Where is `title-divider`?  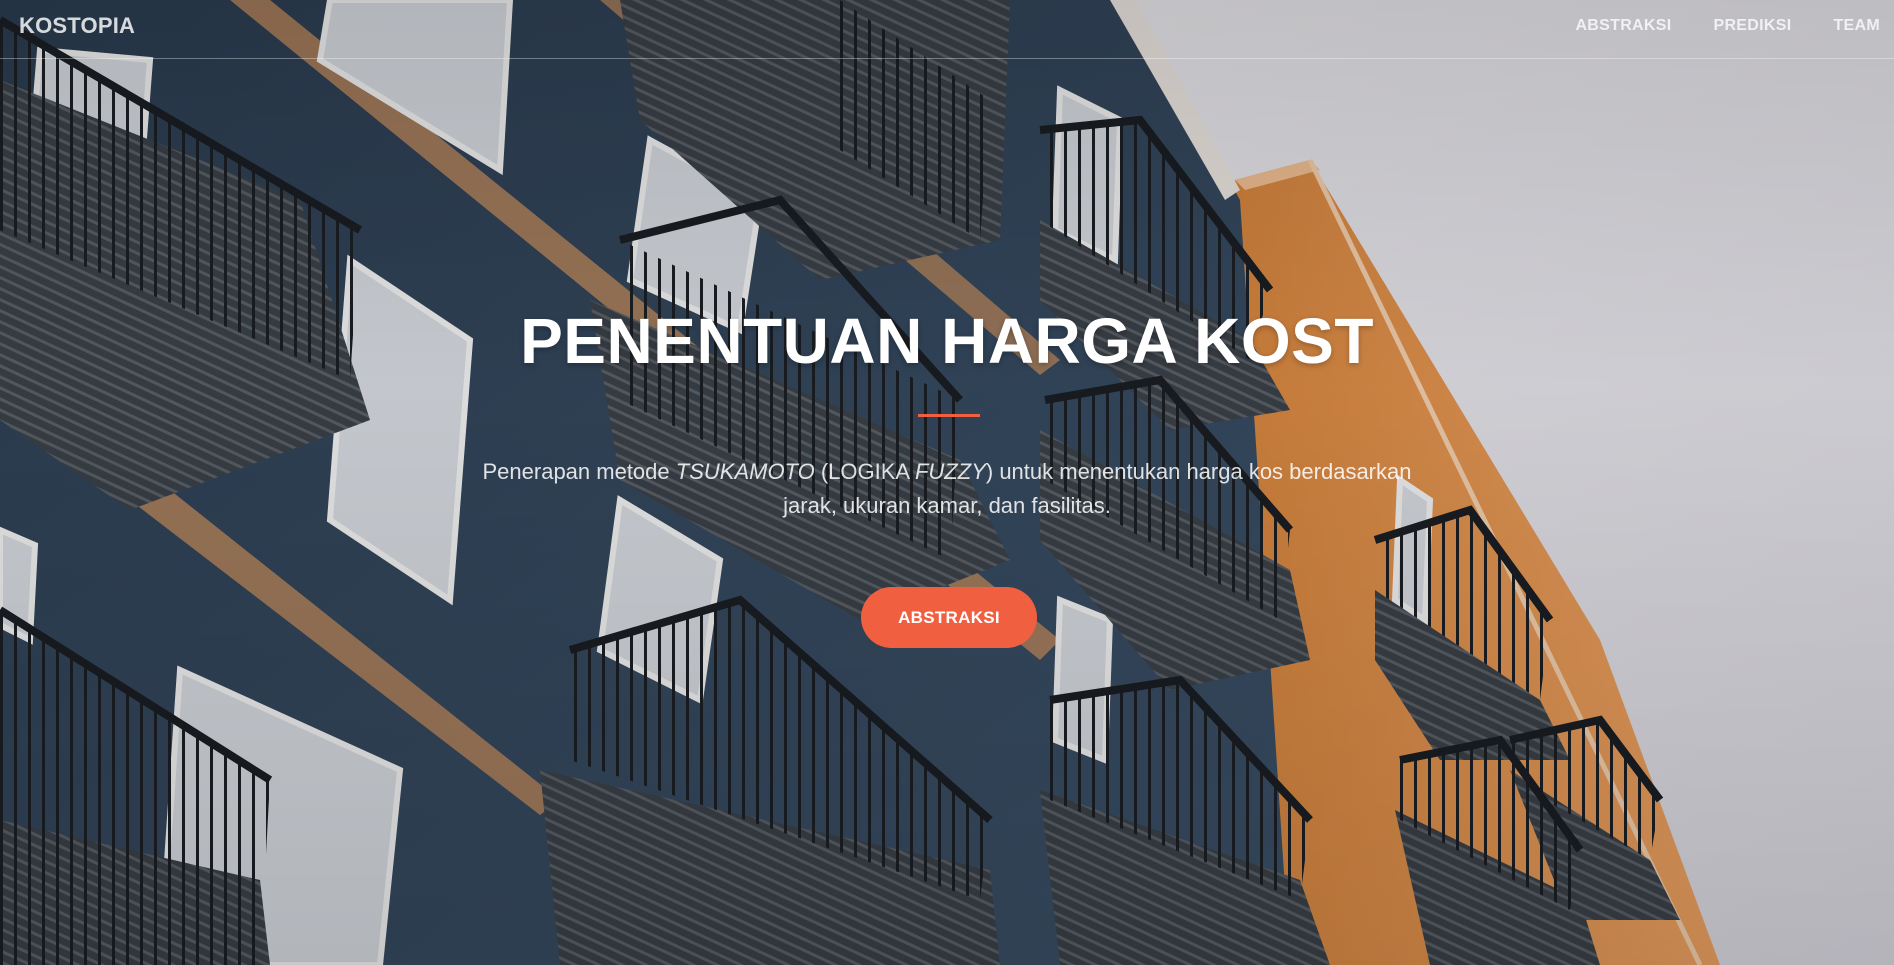 title-divider is located at coordinates (949, 415).